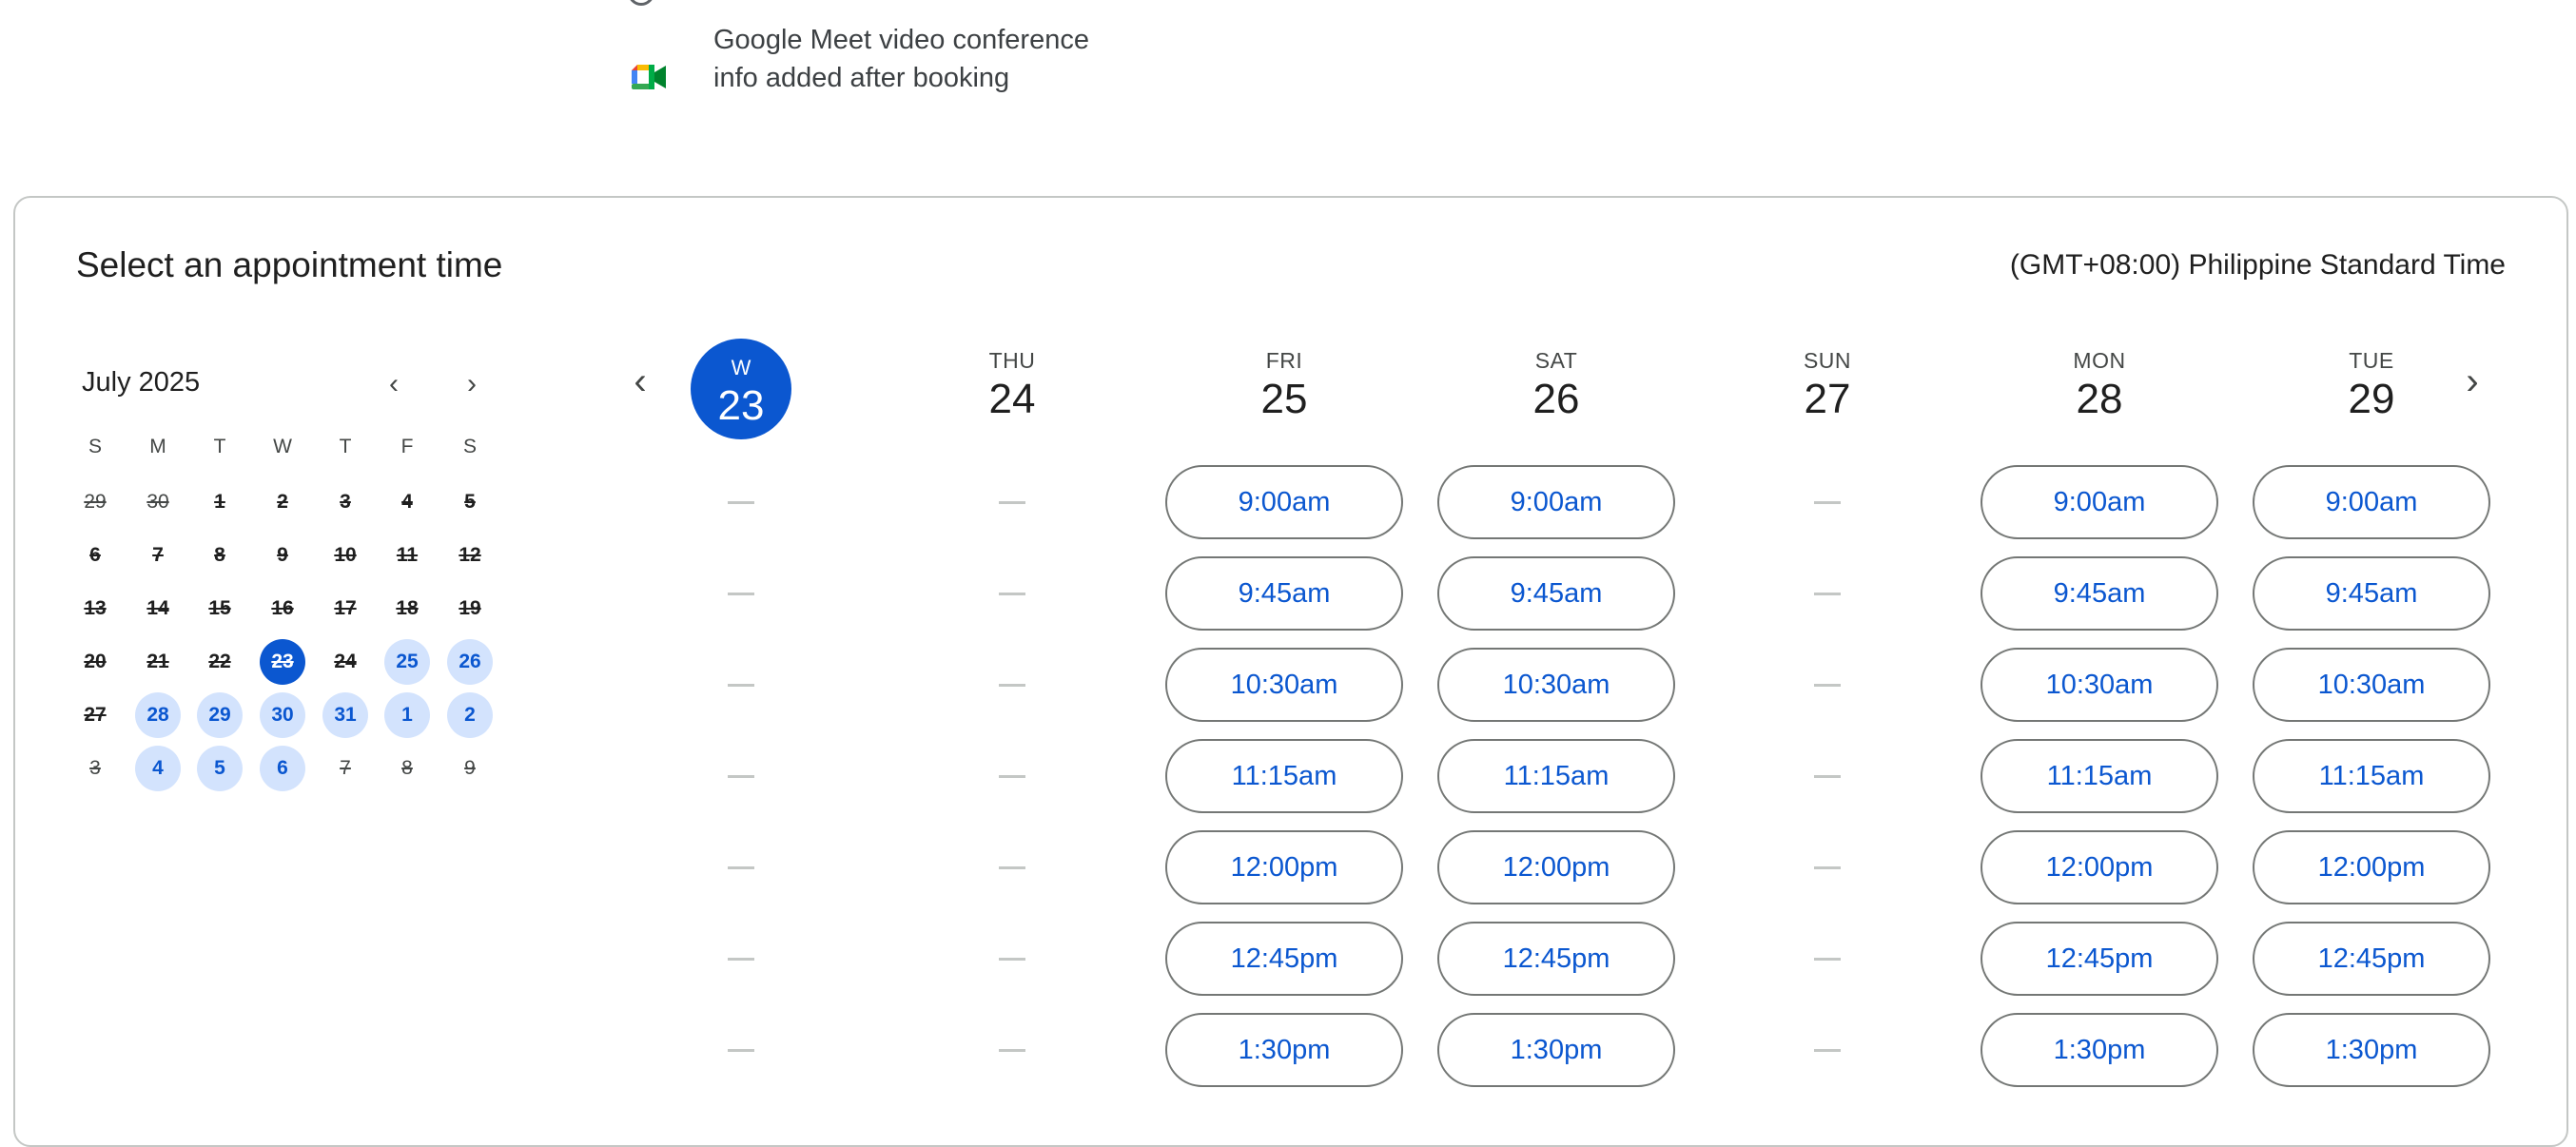 The image size is (2576, 1147). What do you see at coordinates (1284, 360) in the screenshot?
I see `day-of-week-label: FRI` at bounding box center [1284, 360].